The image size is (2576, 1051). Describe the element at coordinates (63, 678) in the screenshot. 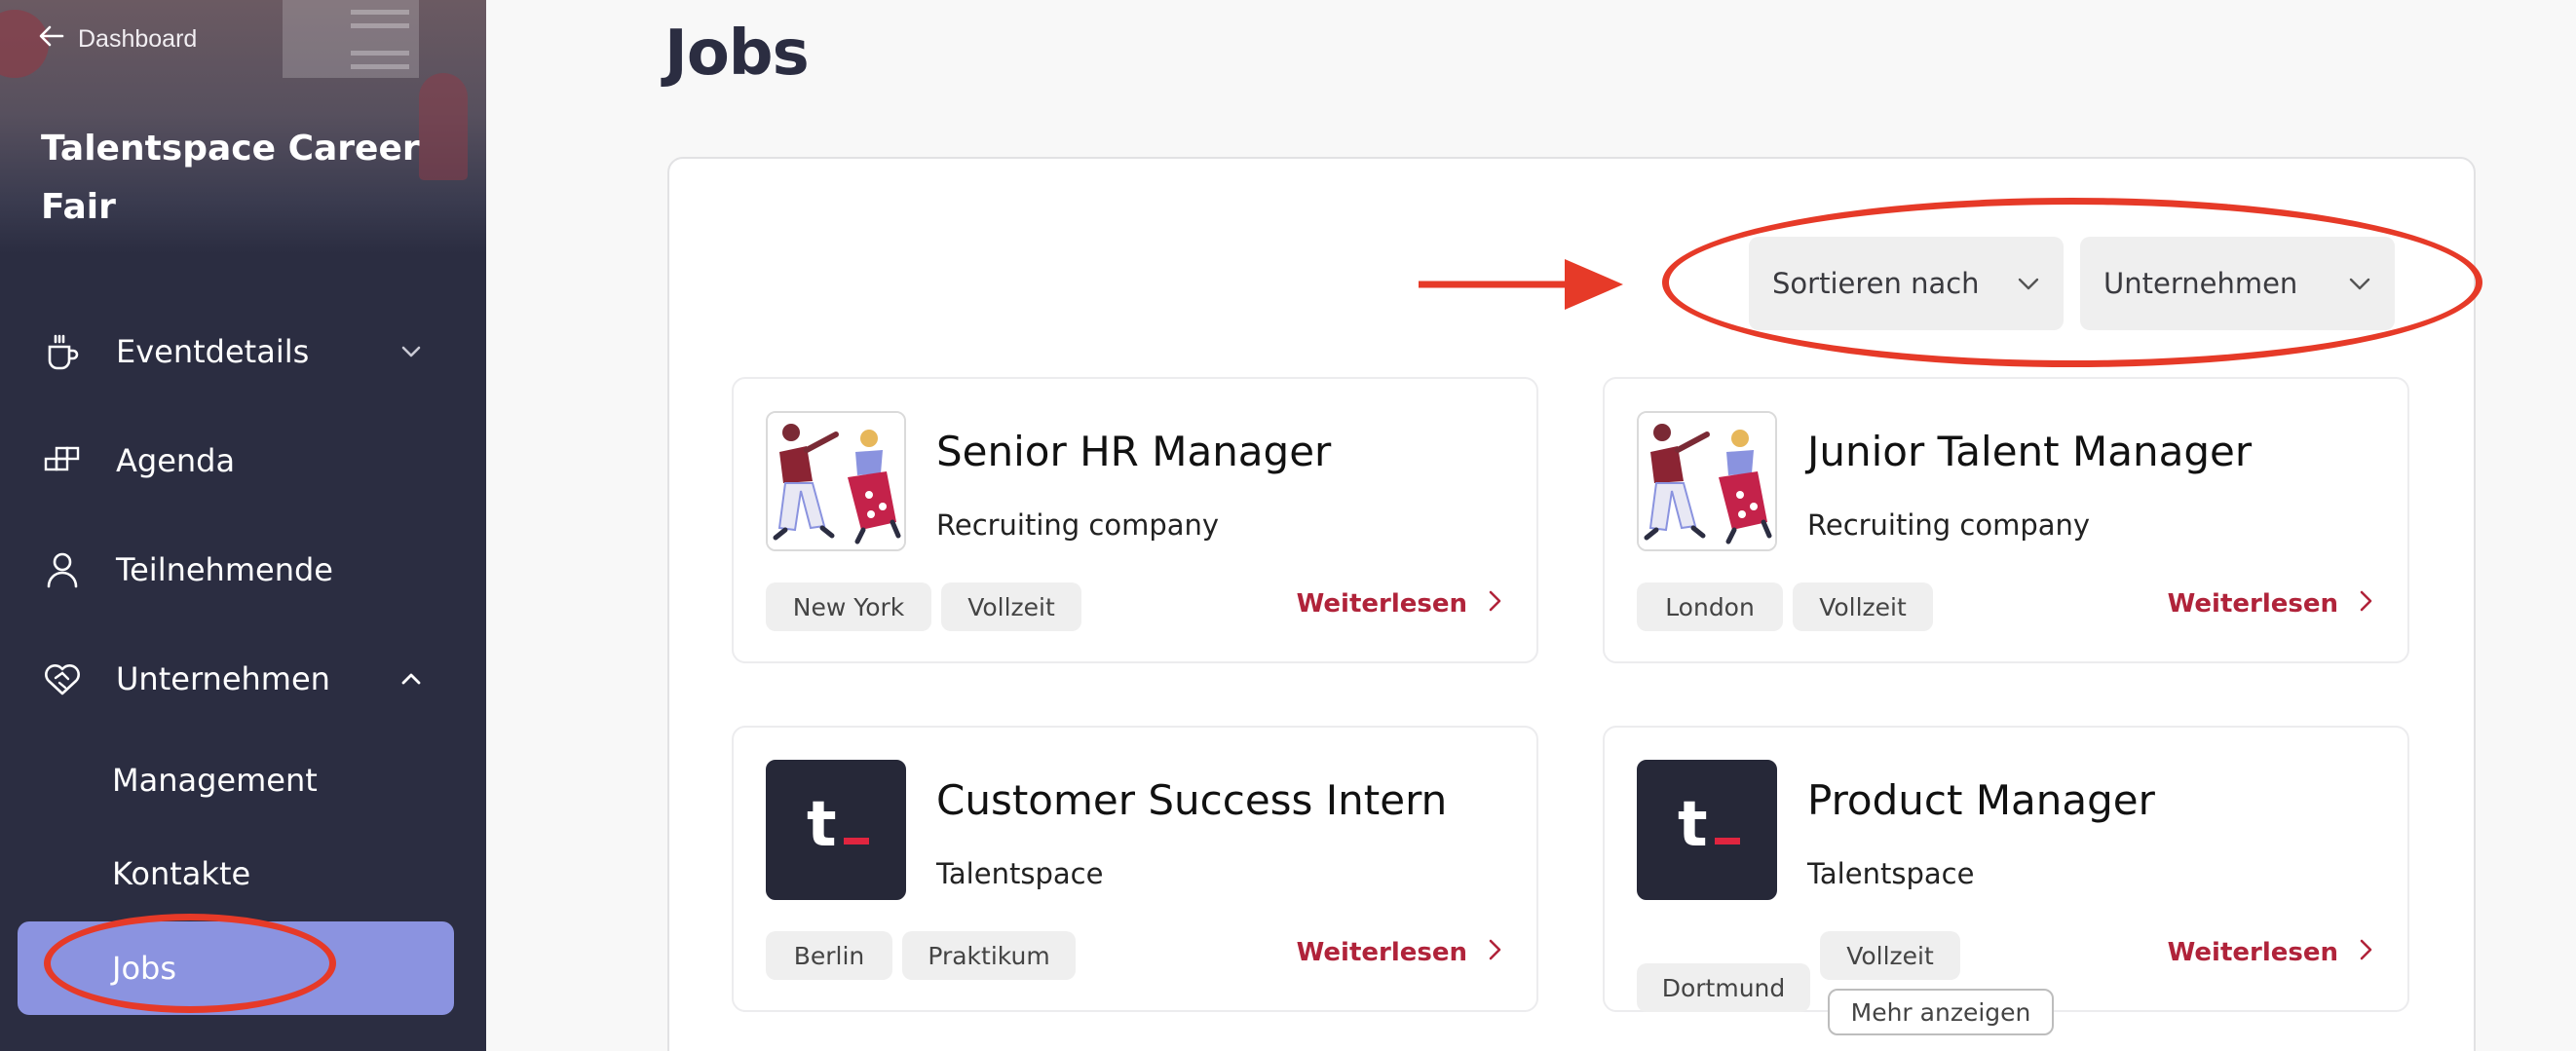

I see `handshake-icon` at that location.